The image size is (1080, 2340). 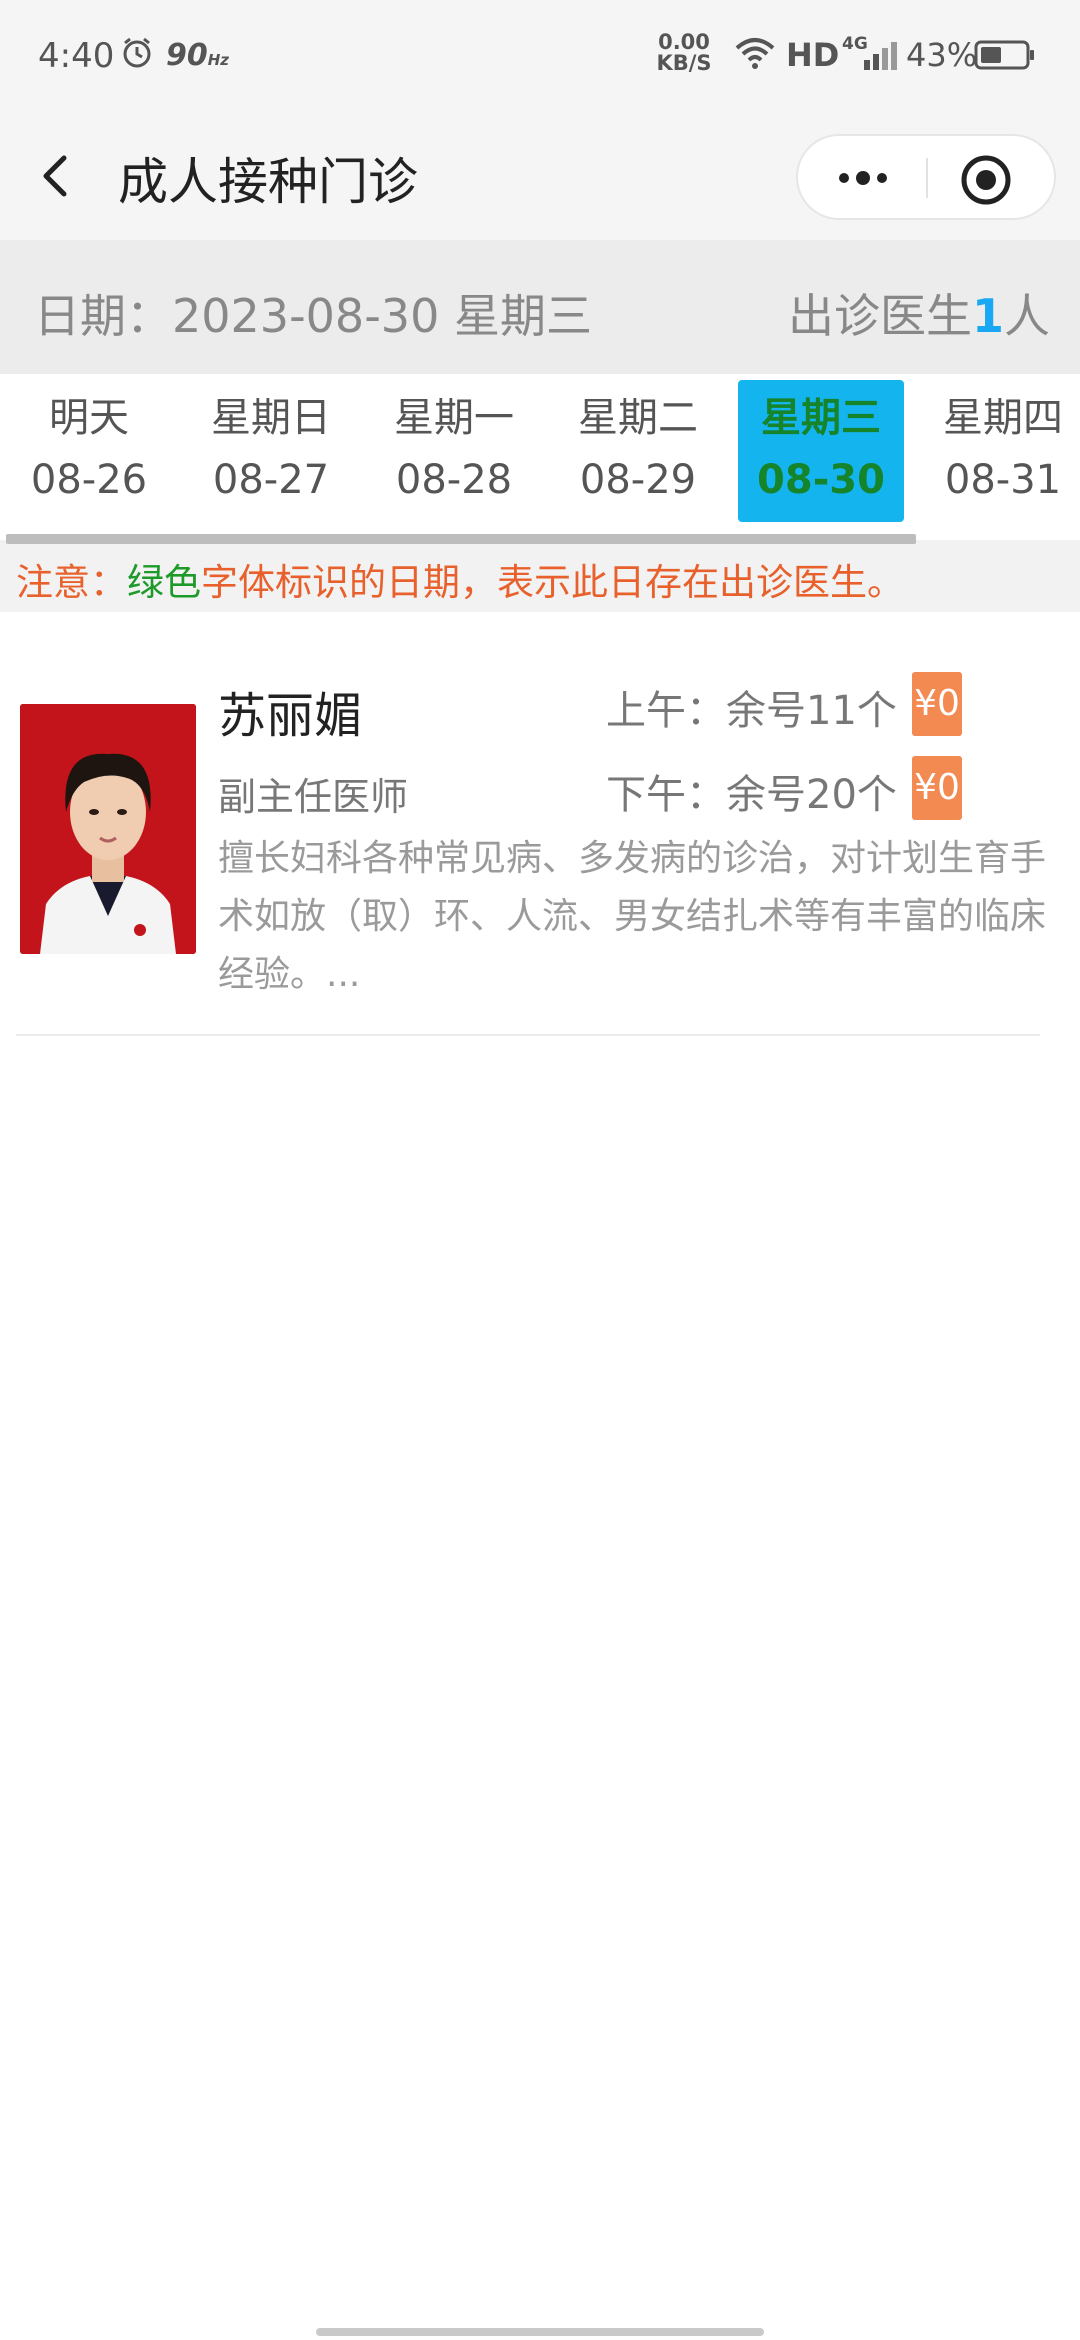 What do you see at coordinates (271, 451) in the screenshot?
I see `day-tab-08-27: 星期日 08-27` at bounding box center [271, 451].